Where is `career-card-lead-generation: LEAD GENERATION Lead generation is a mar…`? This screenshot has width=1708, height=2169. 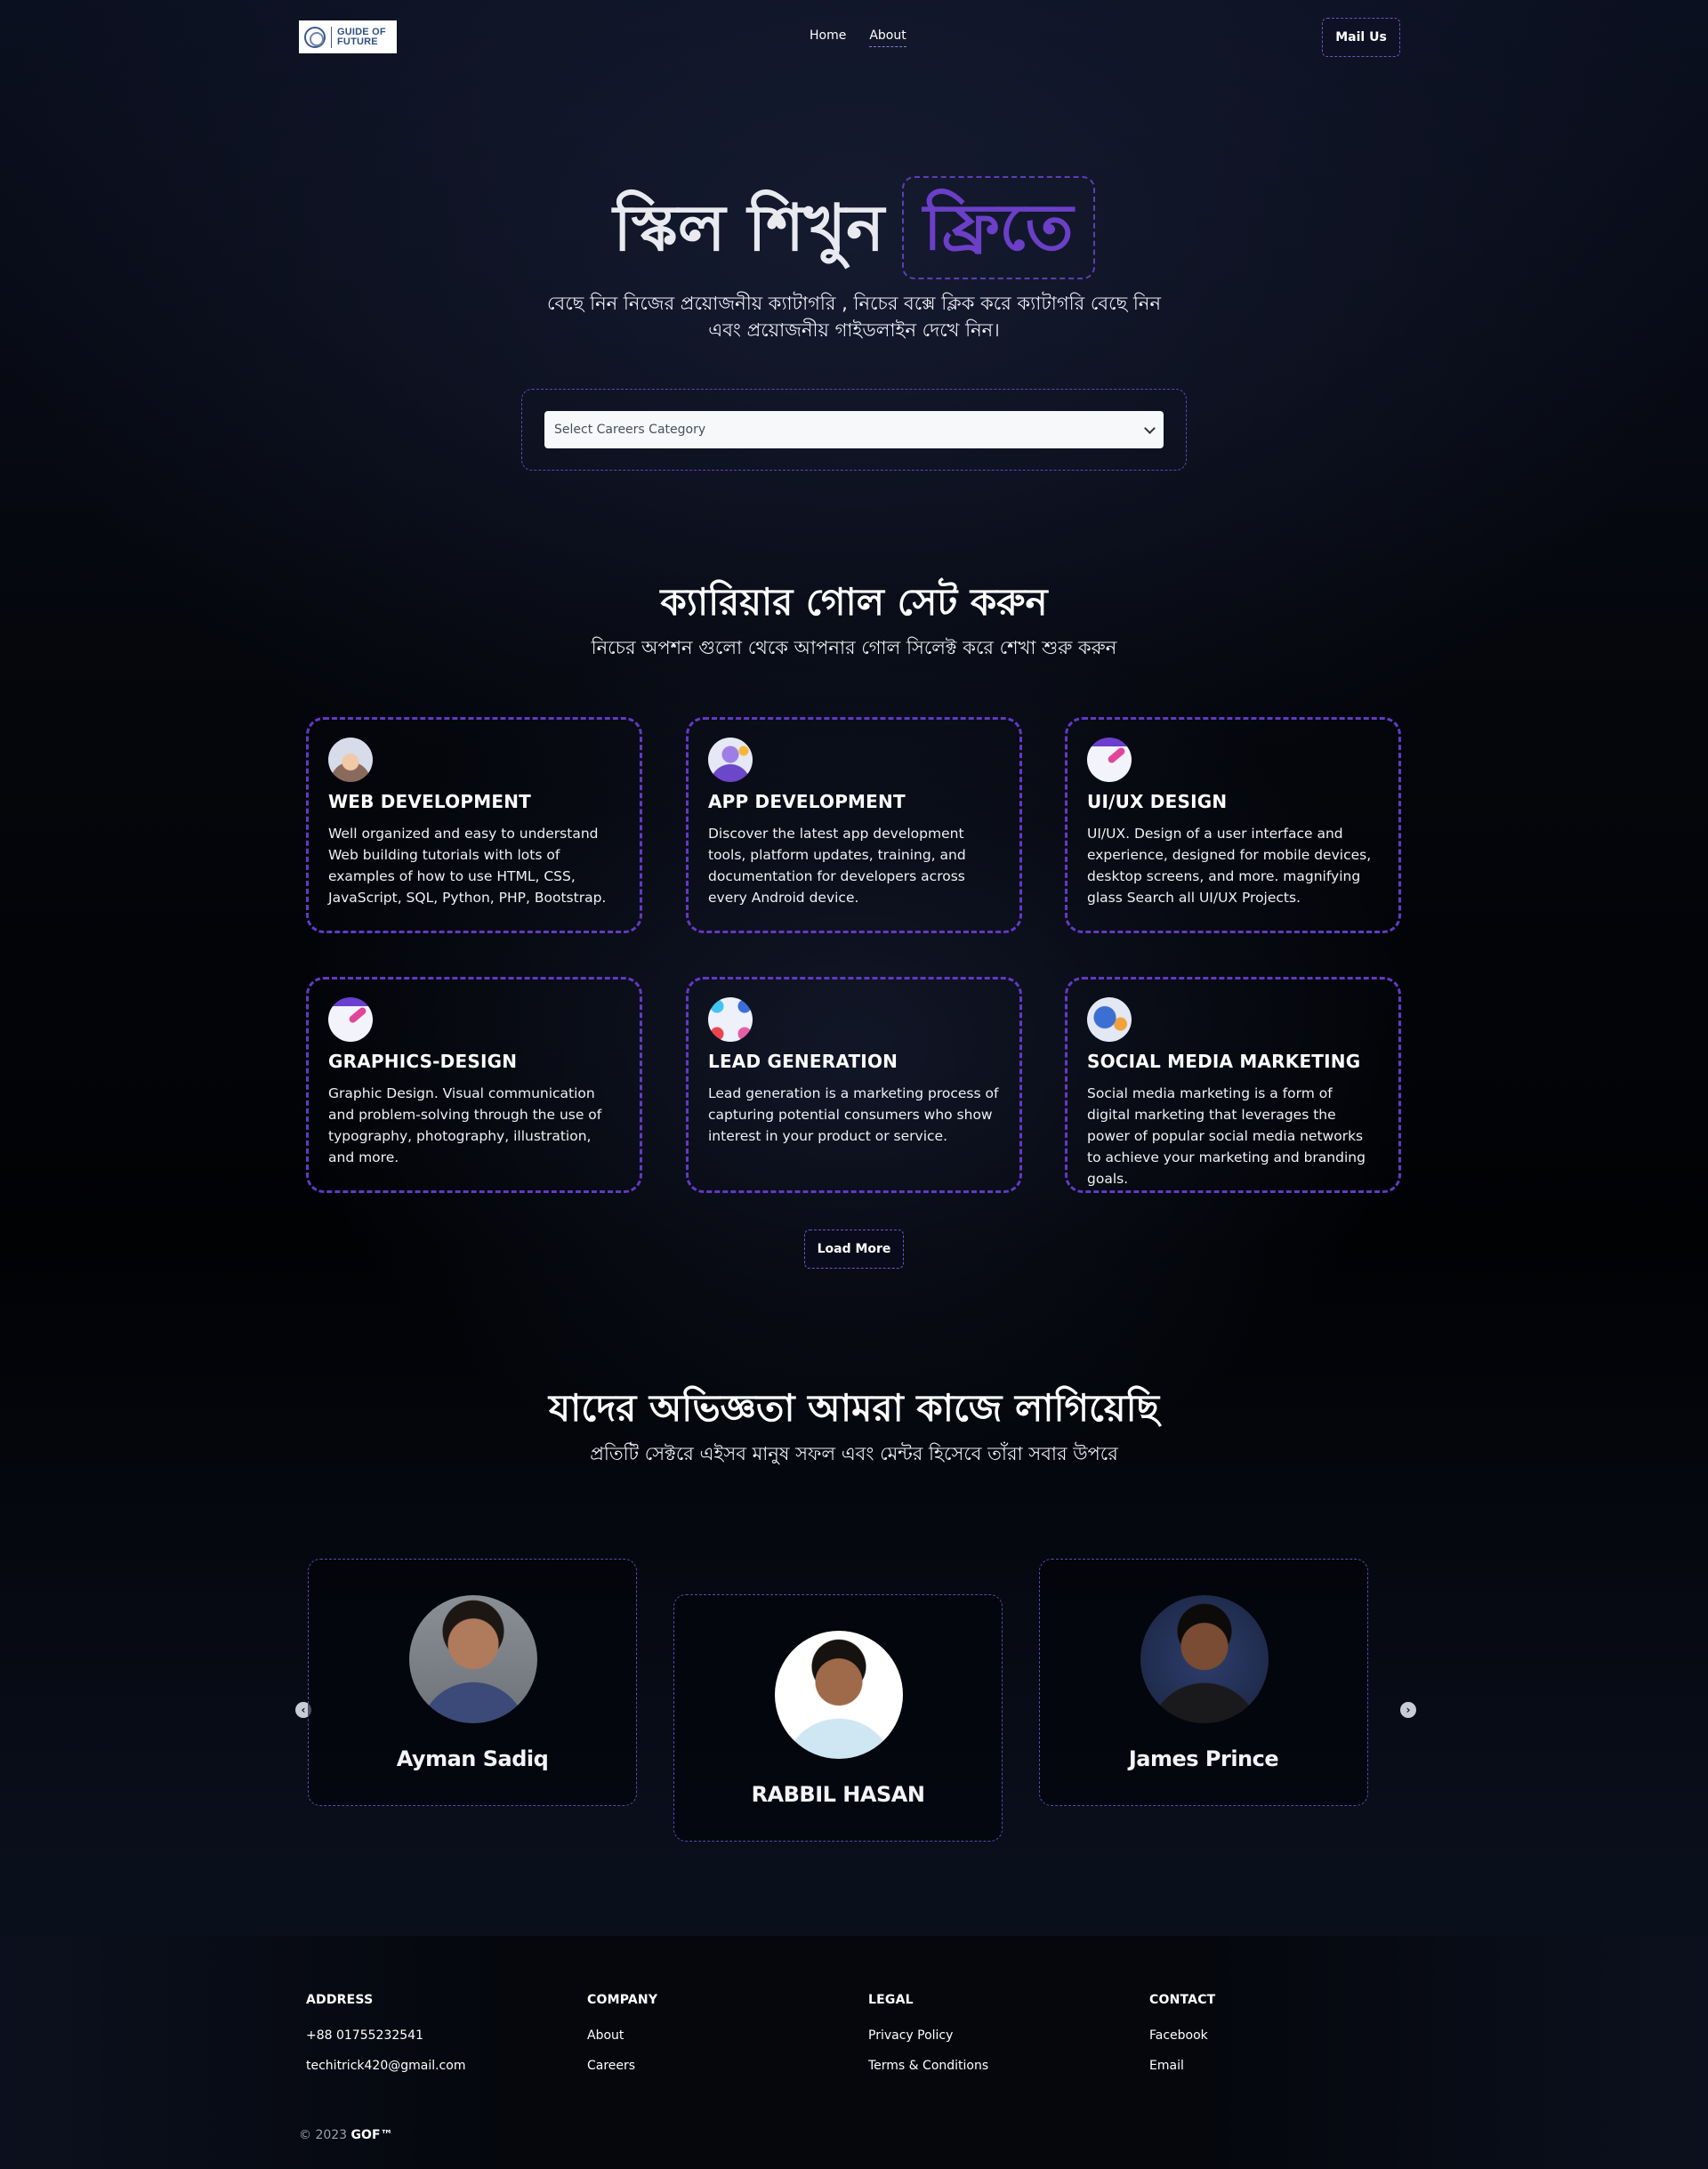 career-card-lead-generation: LEAD GENERATION Lead generation is a mar… is located at coordinates (854, 1085).